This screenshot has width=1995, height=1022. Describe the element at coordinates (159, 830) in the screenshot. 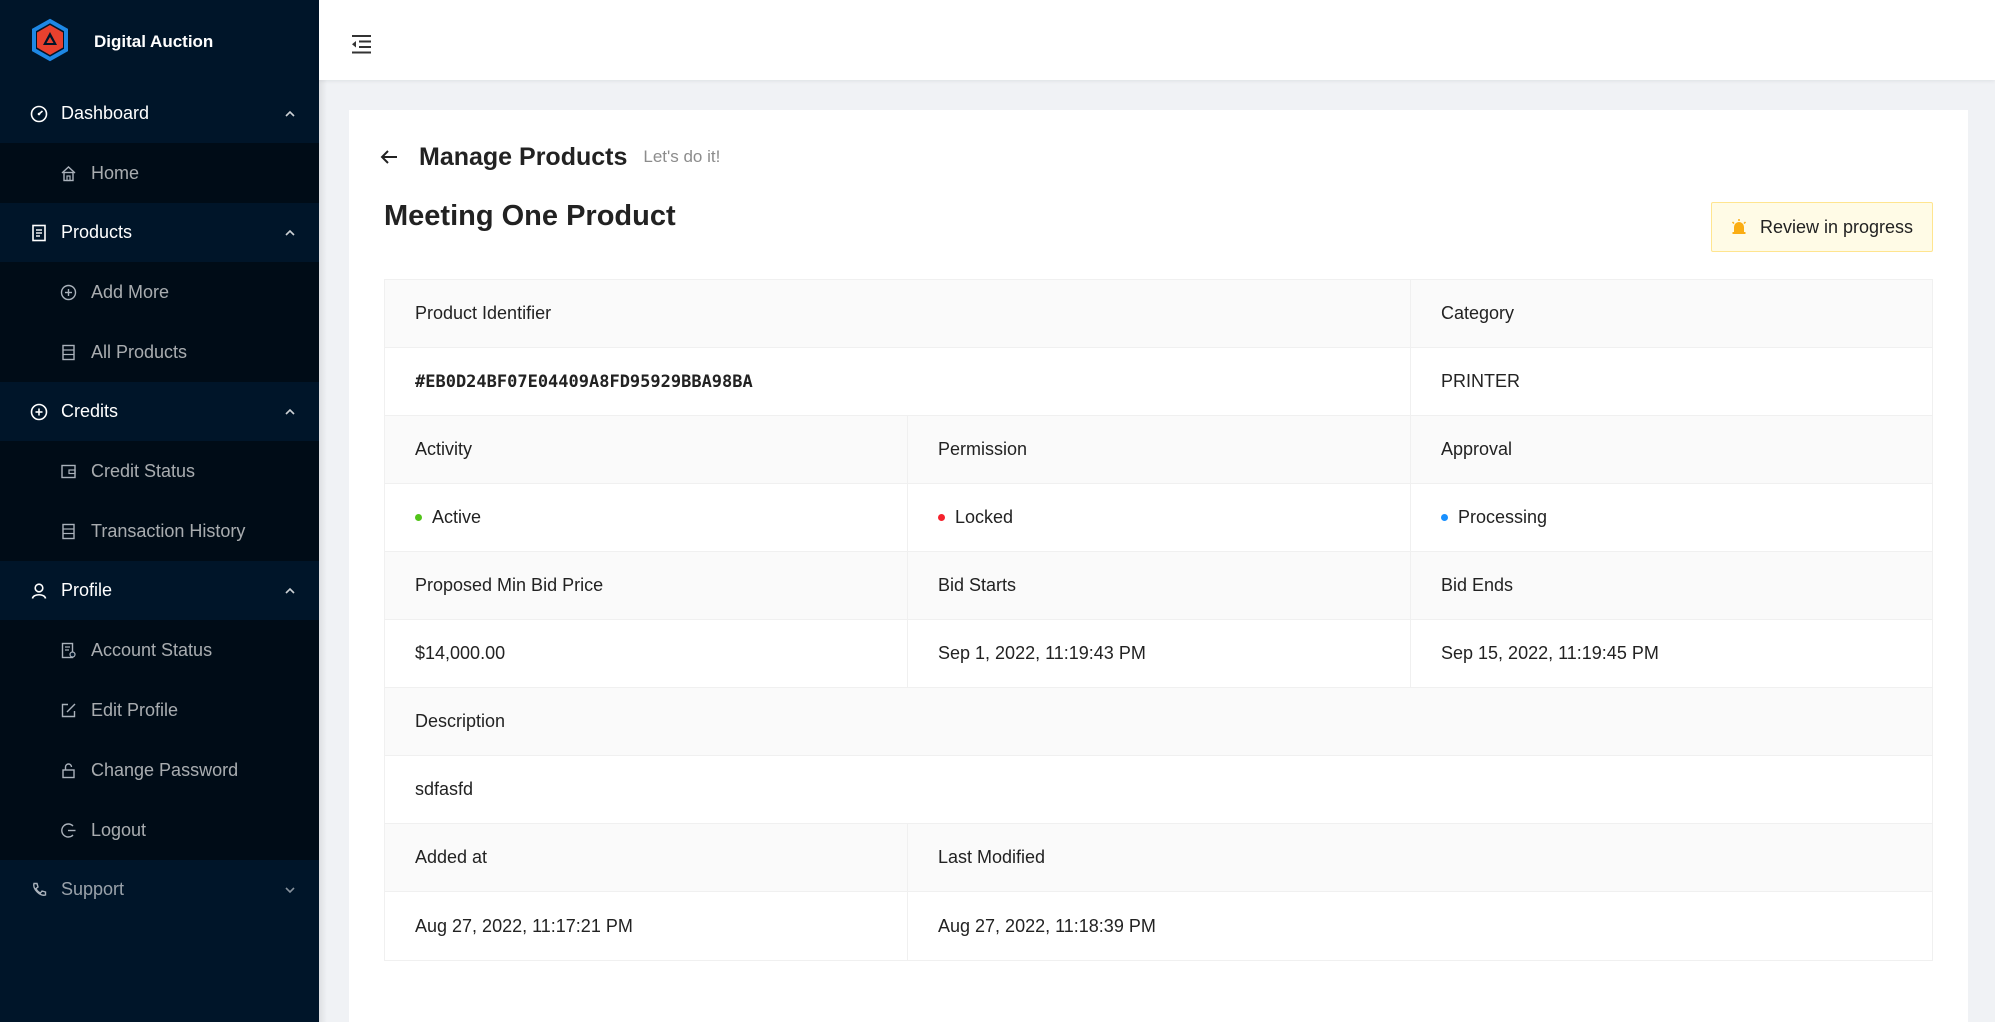

I see `sidebar-item-logout: Logout` at that location.